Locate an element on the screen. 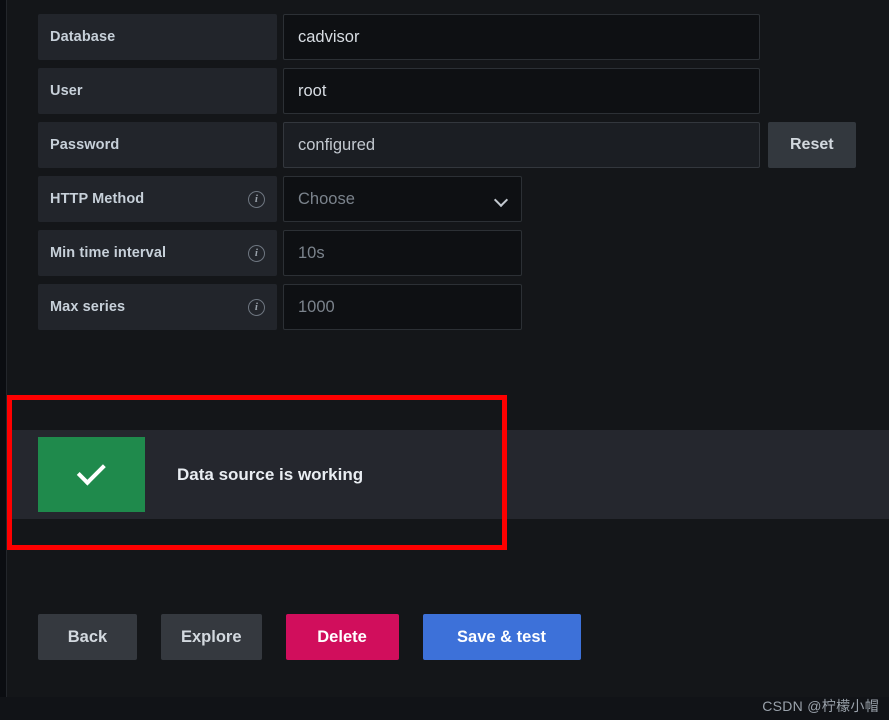 This screenshot has width=889, height=720. label-min-time-interval: Min time interval i is located at coordinates (157, 253).